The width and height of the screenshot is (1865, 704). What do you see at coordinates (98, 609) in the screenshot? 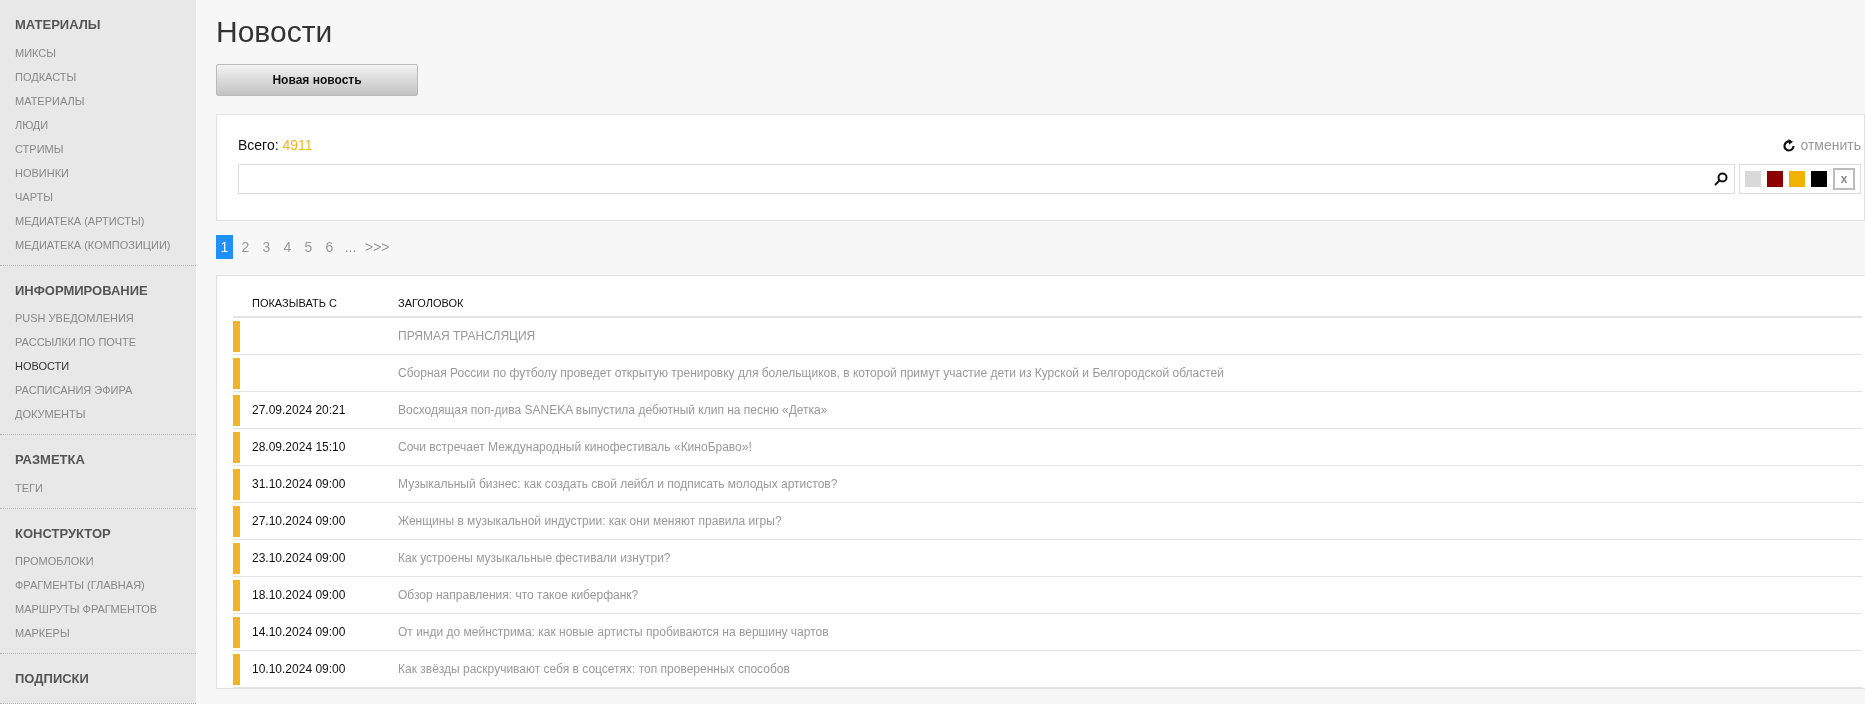
I see `sidebar-item: МАРШРУТЫ ФРАГМЕНТОВ` at bounding box center [98, 609].